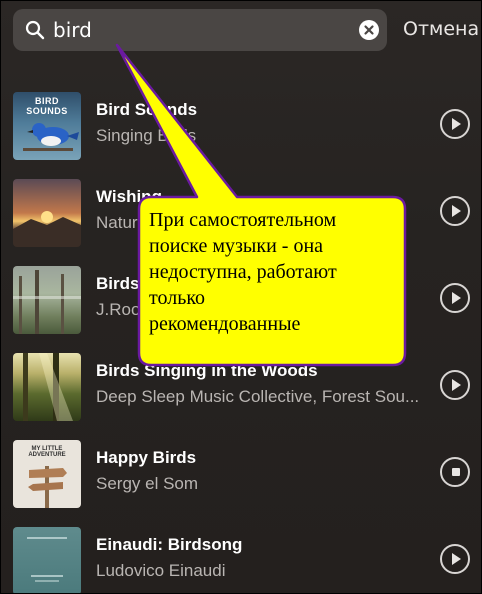  What do you see at coordinates (243, 220) in the screenshot?
I see `annotation-line: При самостоятельном` at bounding box center [243, 220].